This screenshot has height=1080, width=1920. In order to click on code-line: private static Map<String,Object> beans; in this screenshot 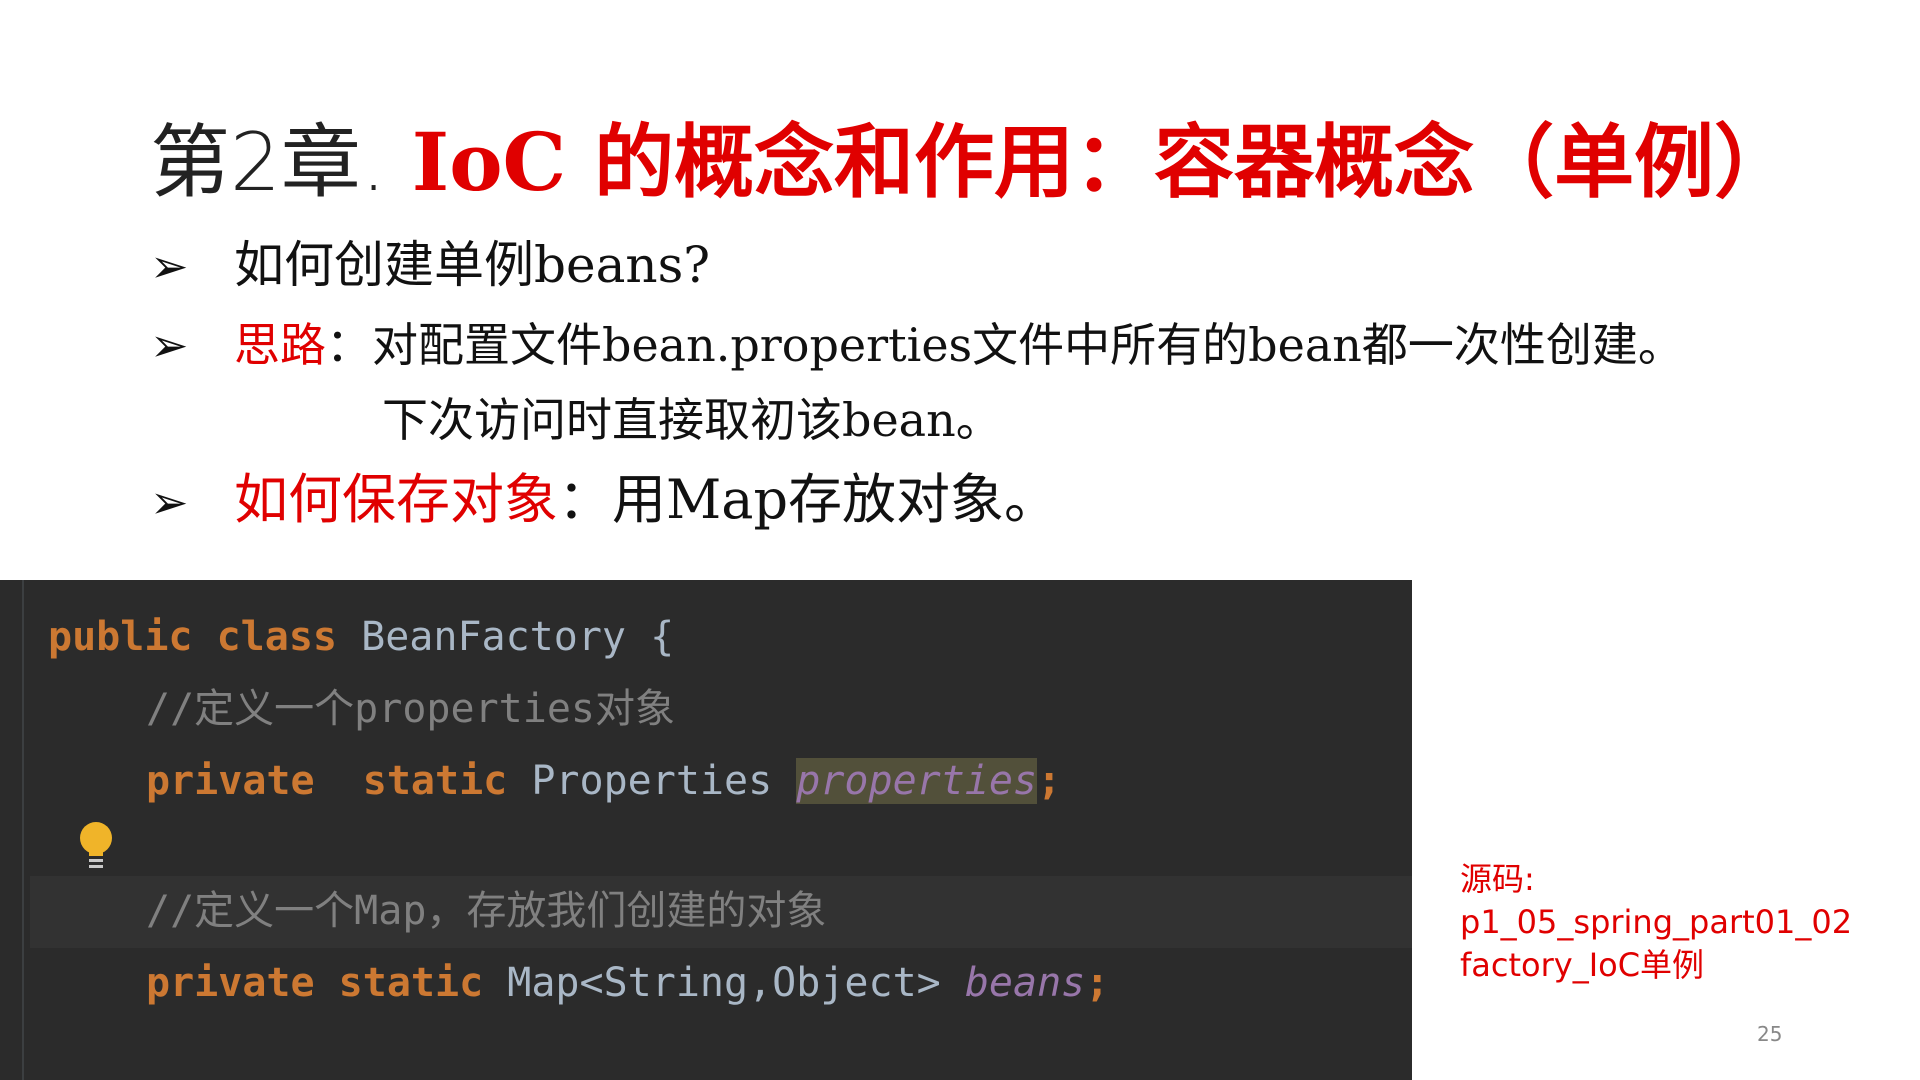, I will do `click(627, 983)`.